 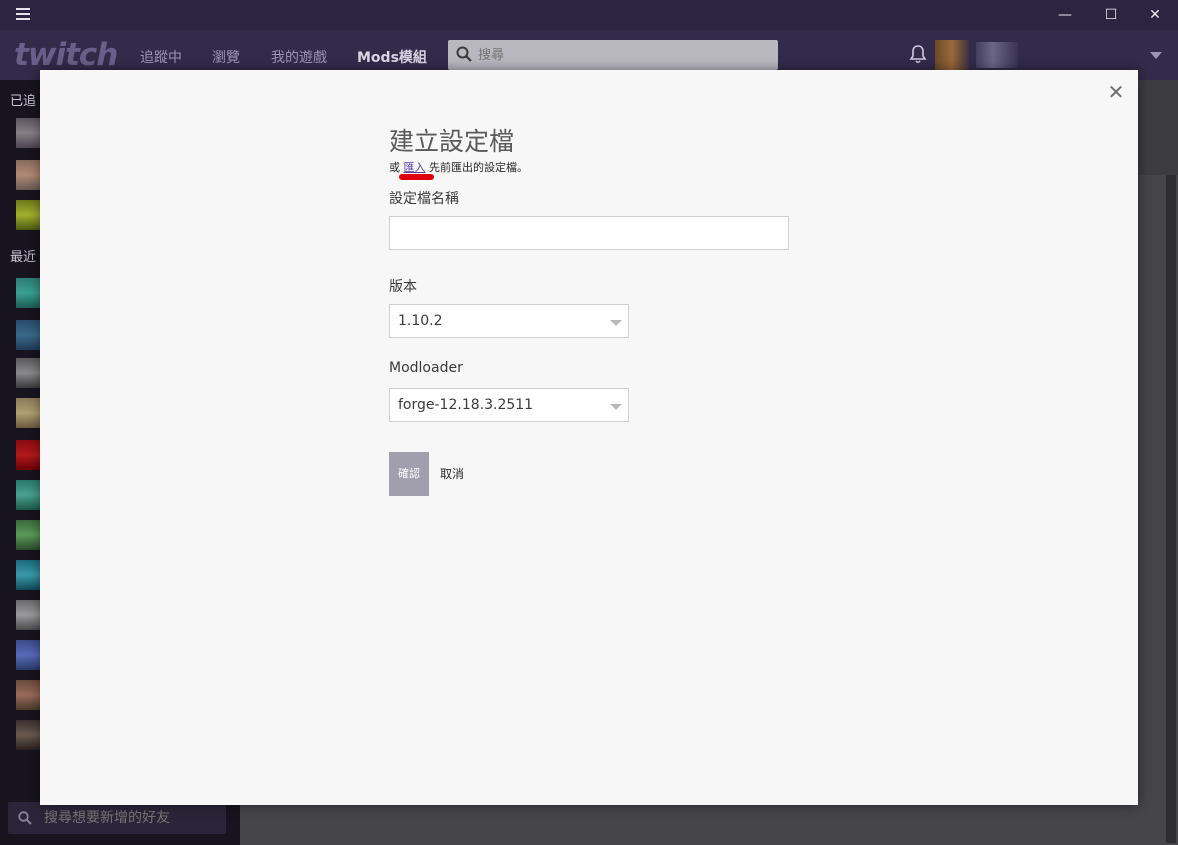 I want to click on modal-title: 建立設定檔, so click(x=452, y=141).